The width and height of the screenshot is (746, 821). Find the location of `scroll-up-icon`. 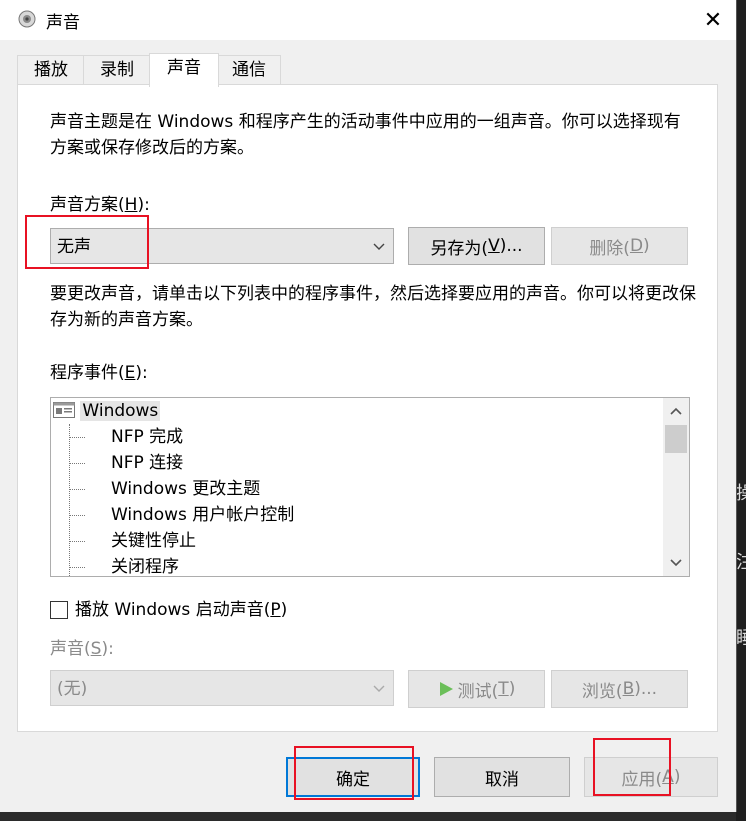

scroll-up-icon is located at coordinates (676, 411).